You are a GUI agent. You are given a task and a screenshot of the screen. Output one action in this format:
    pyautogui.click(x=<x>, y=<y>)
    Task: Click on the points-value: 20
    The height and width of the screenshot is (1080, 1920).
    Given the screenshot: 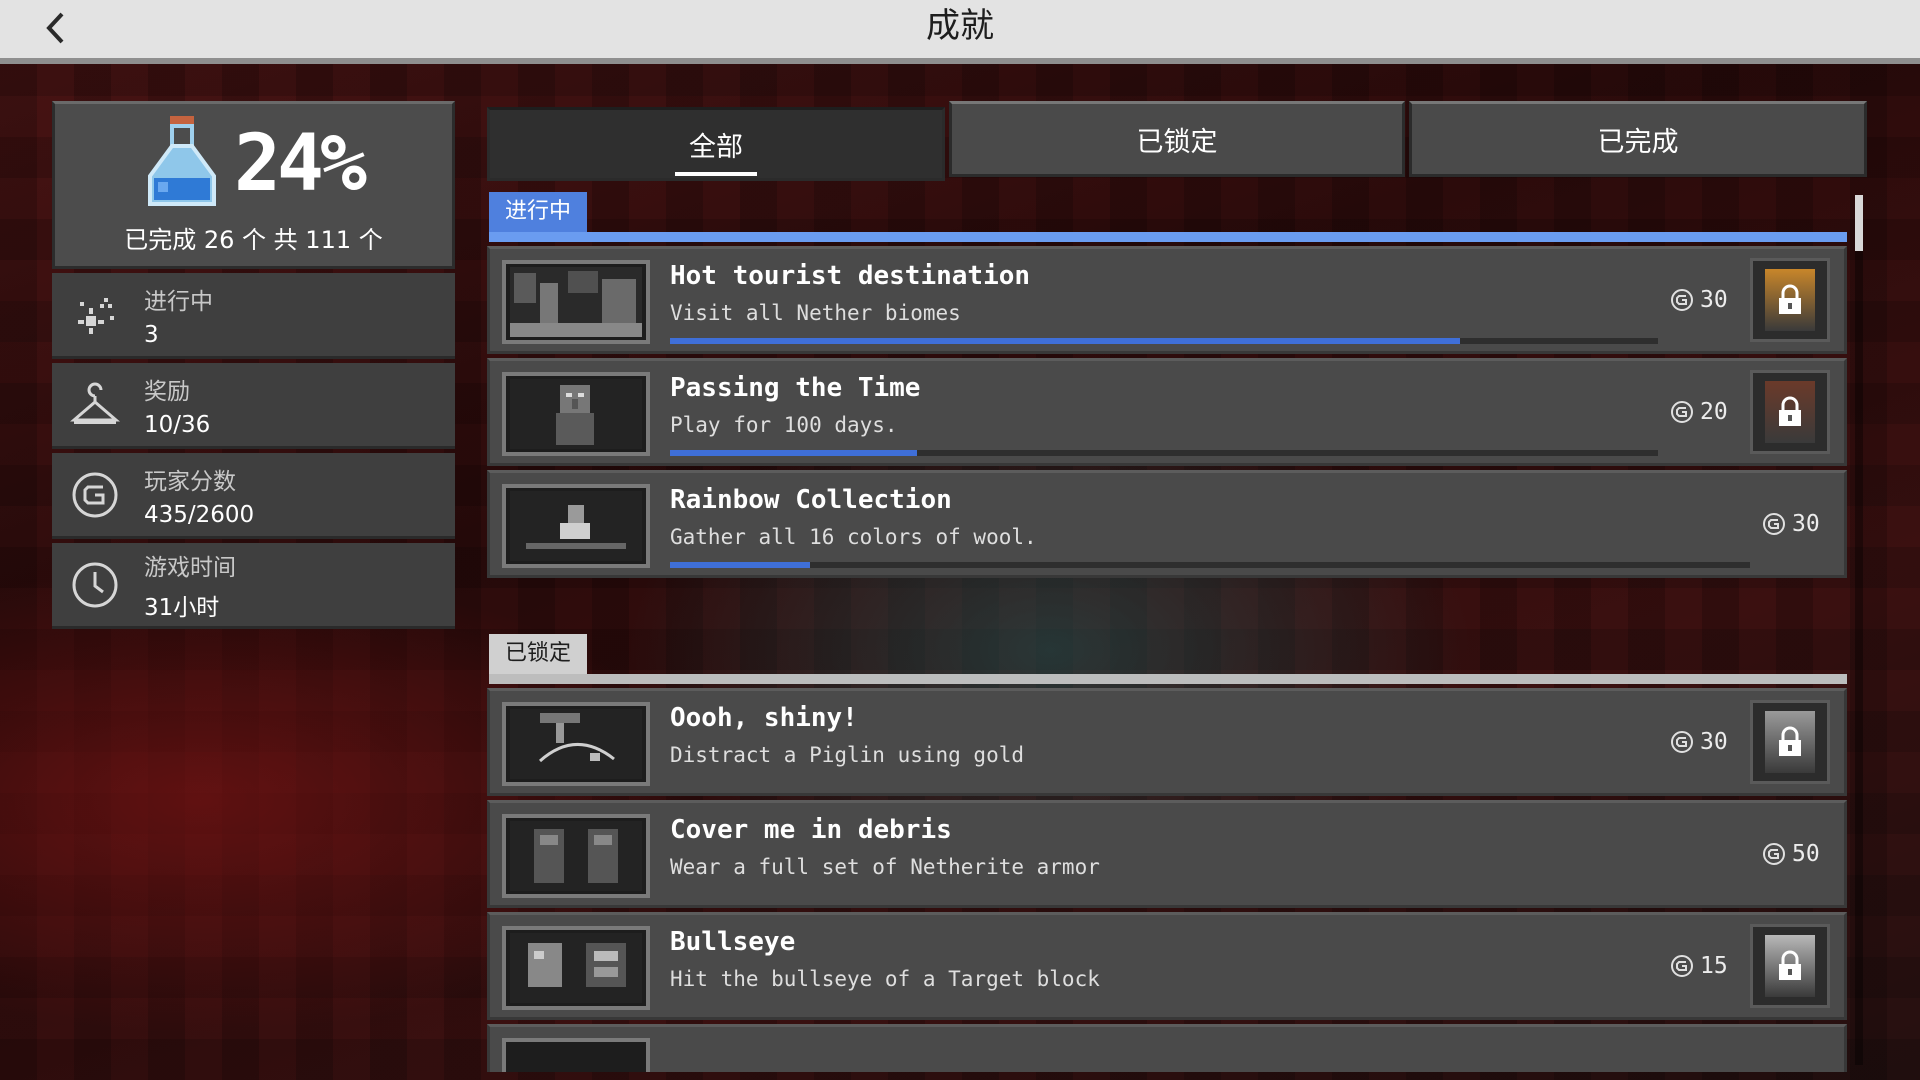 What is the action you would take?
    pyautogui.click(x=1714, y=412)
    